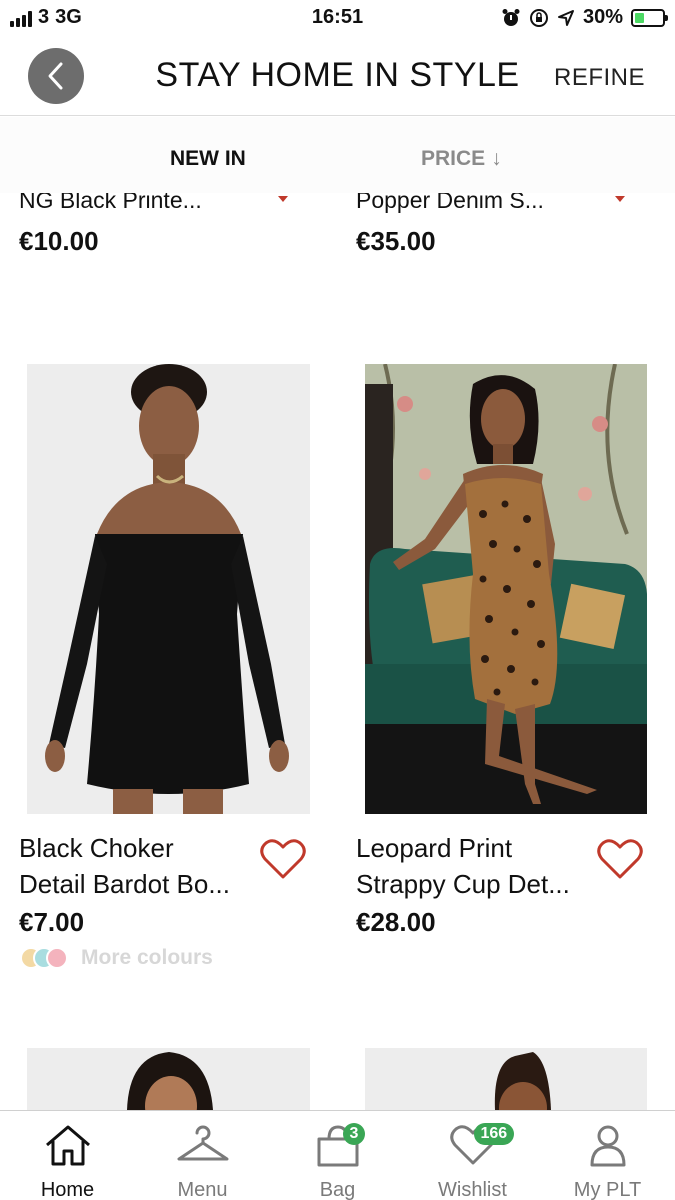 The image size is (675, 1200). I want to click on more-colours-label: More colours, so click(147, 957).